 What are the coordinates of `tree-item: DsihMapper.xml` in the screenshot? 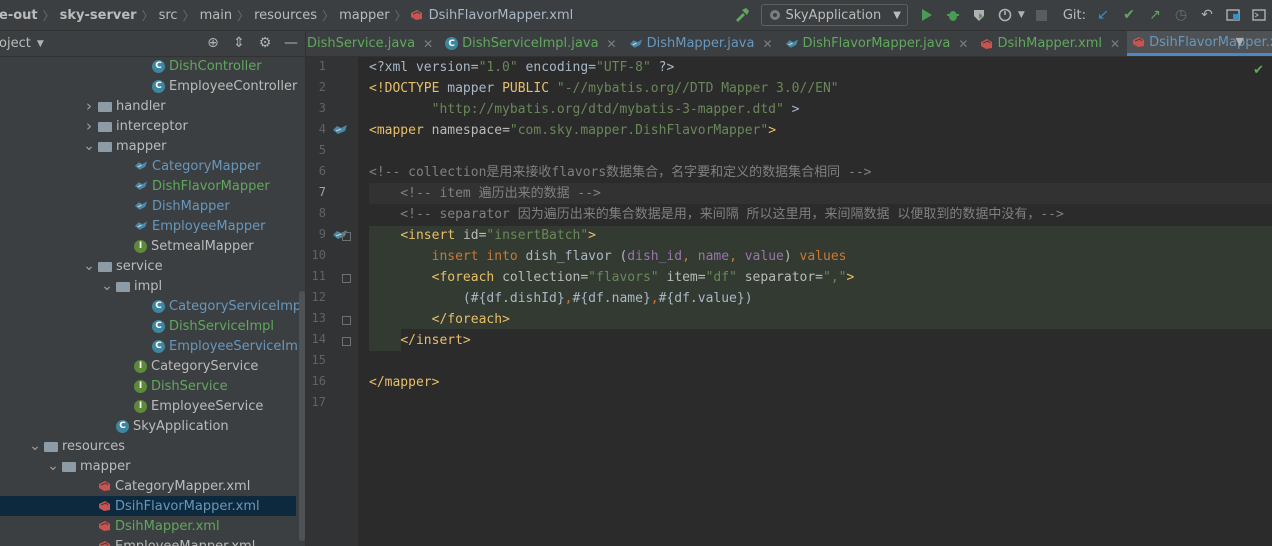 It's located at (148, 526).